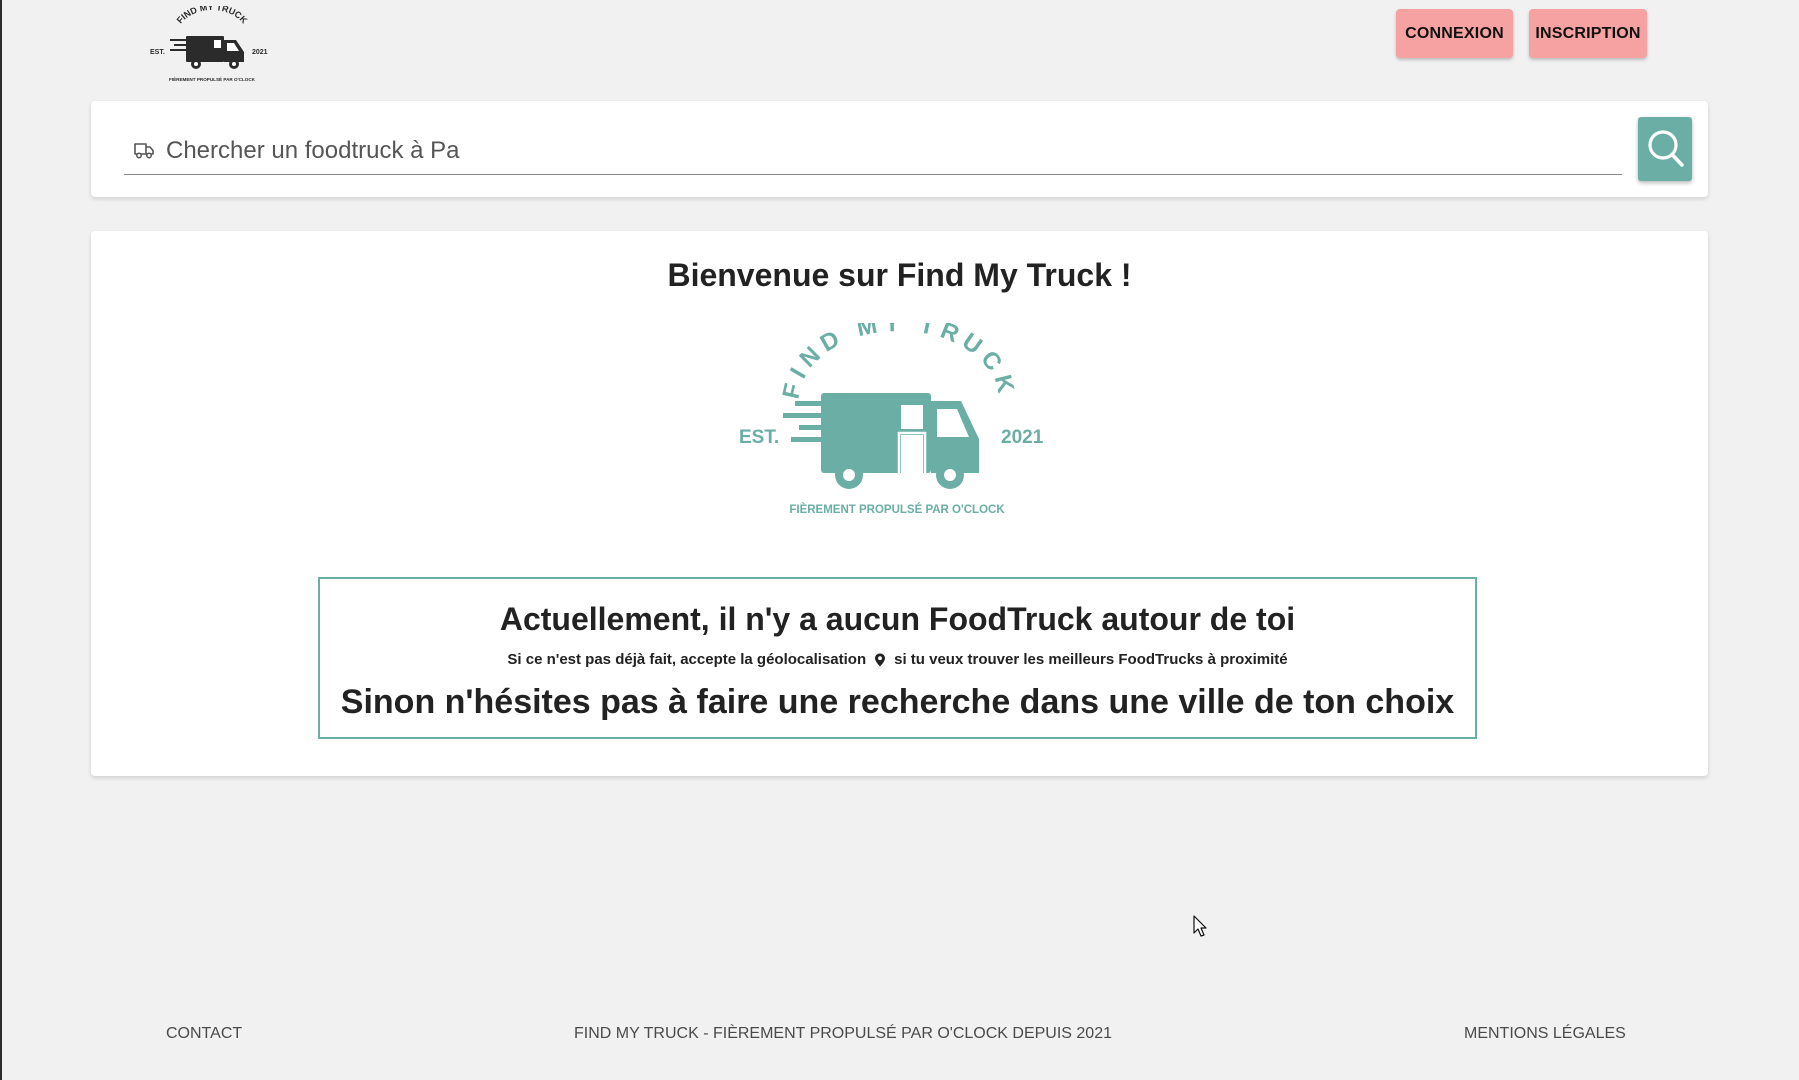  What do you see at coordinates (144, 151) in the screenshot?
I see `truck-icon` at bounding box center [144, 151].